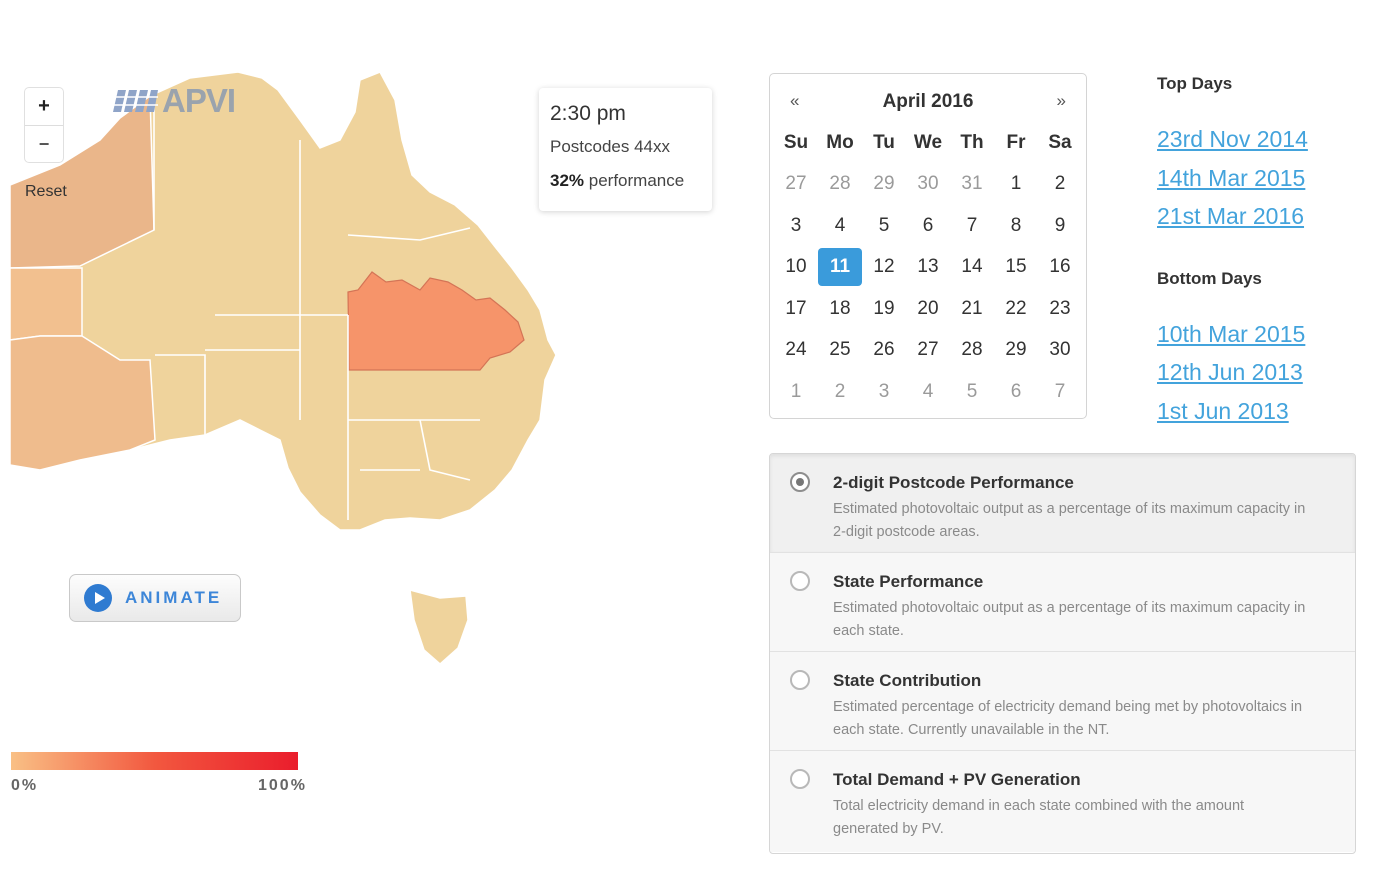 The width and height of the screenshot is (1400, 892). I want to click on zoom-in-button: +, so click(44, 106).